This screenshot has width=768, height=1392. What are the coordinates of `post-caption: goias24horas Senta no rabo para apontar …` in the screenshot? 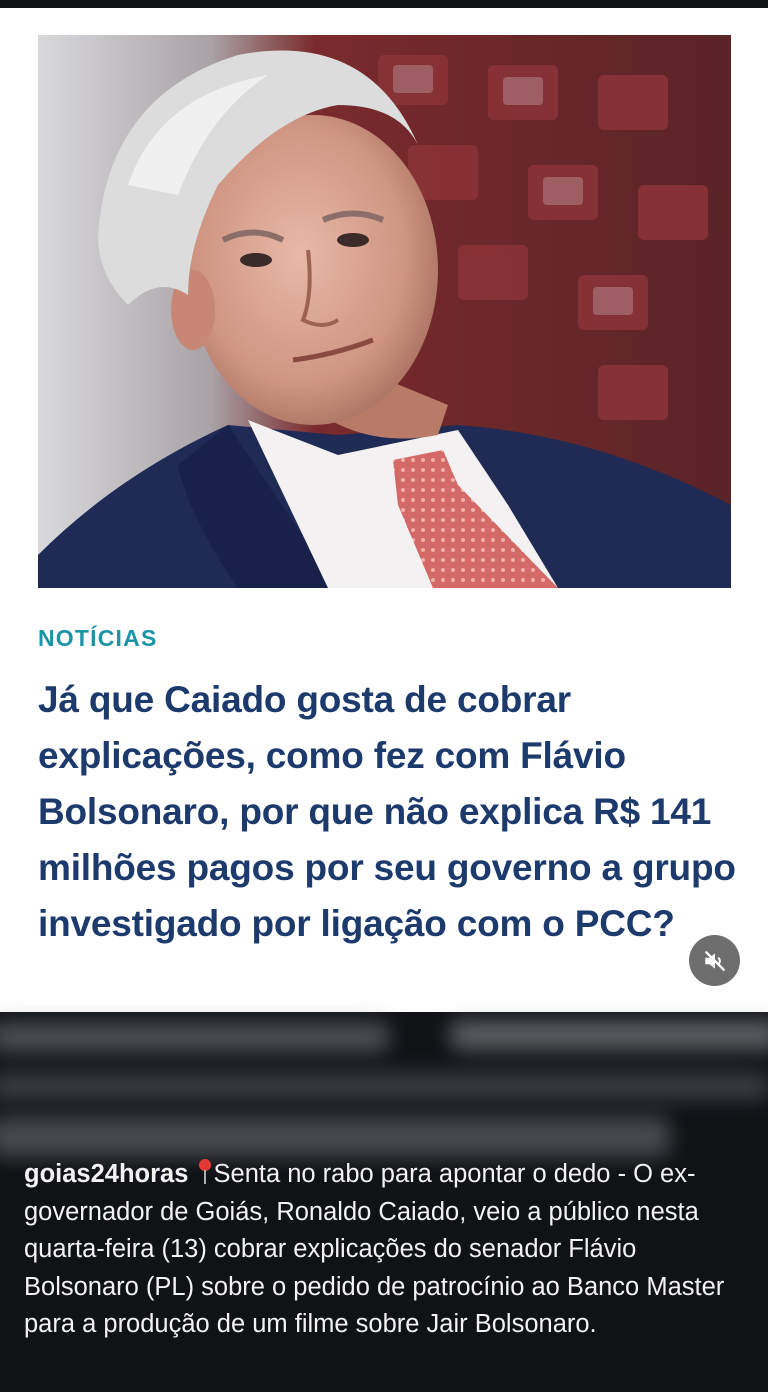 It's located at (385, 1250).